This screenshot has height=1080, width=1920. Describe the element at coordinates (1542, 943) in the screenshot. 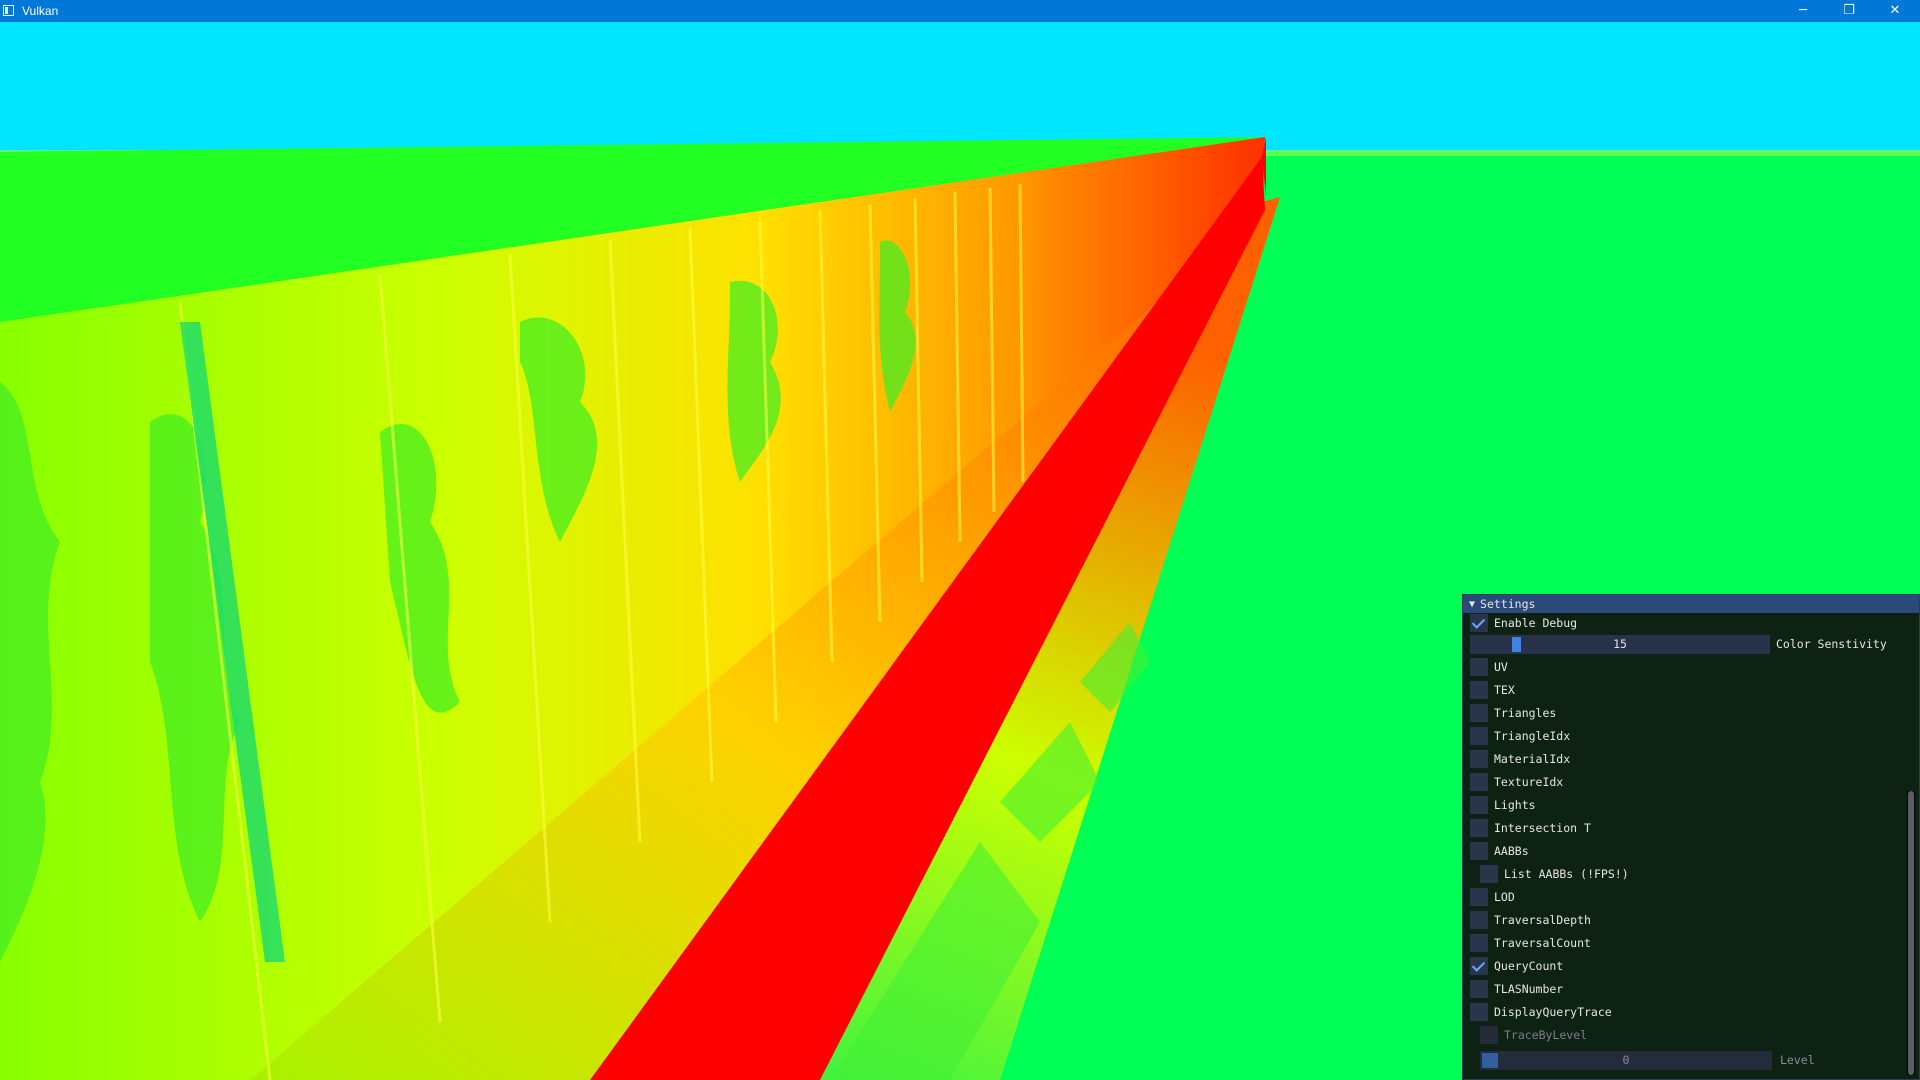

I see `traversalcount-label: TraversalCount` at that location.